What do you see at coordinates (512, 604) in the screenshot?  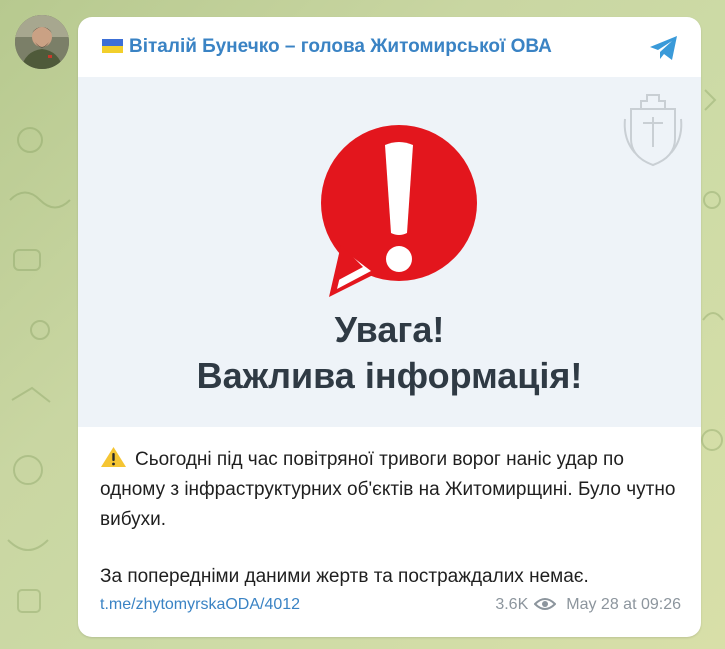 I see `views-count: 3.6K` at bounding box center [512, 604].